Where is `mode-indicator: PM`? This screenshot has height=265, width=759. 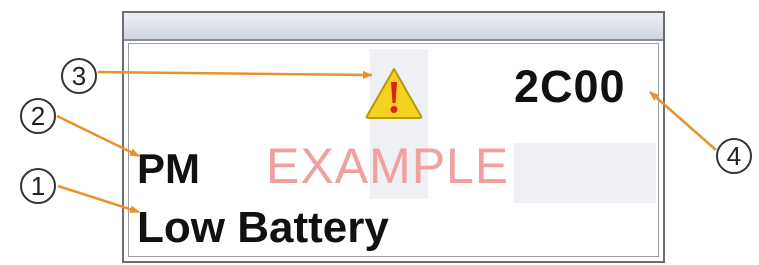
mode-indicator: PM is located at coordinates (168, 168).